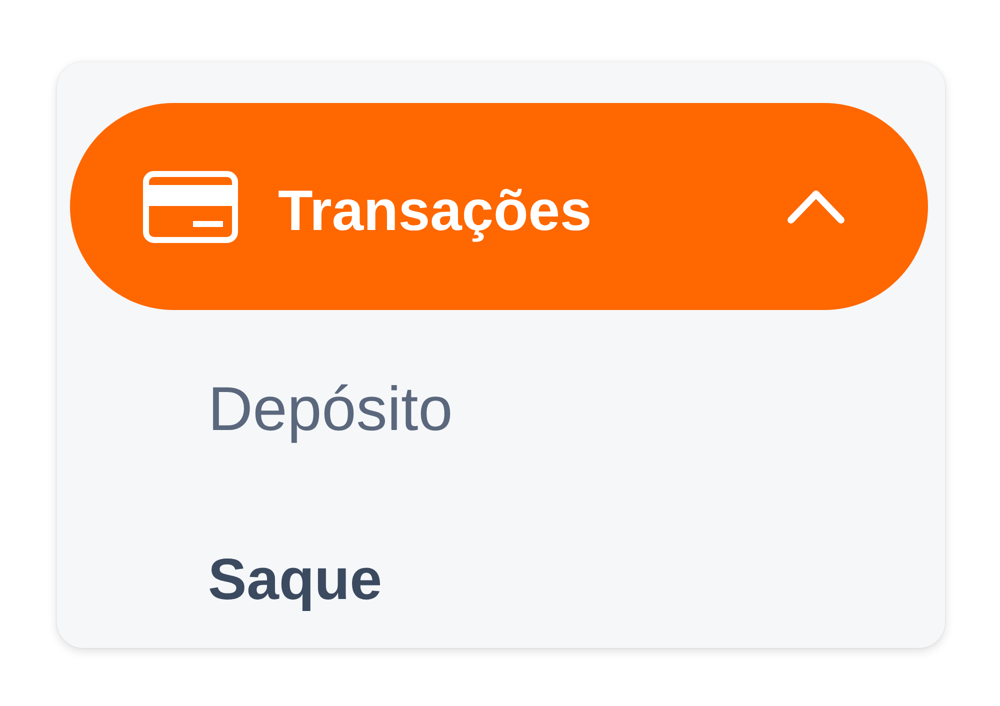 Image resolution: width=1000 pixels, height=706 pixels. I want to click on submenu-item: Saque, so click(295, 580).